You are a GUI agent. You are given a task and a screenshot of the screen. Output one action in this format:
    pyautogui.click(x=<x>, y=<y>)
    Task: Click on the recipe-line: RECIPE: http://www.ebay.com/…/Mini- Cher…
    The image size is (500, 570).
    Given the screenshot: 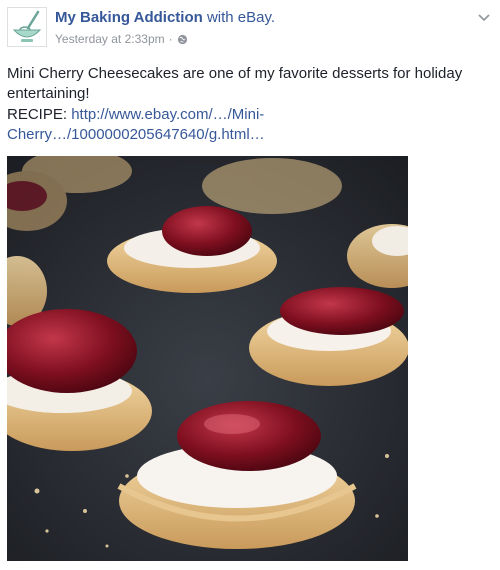 What is the action you would take?
    pyautogui.click(x=247, y=125)
    